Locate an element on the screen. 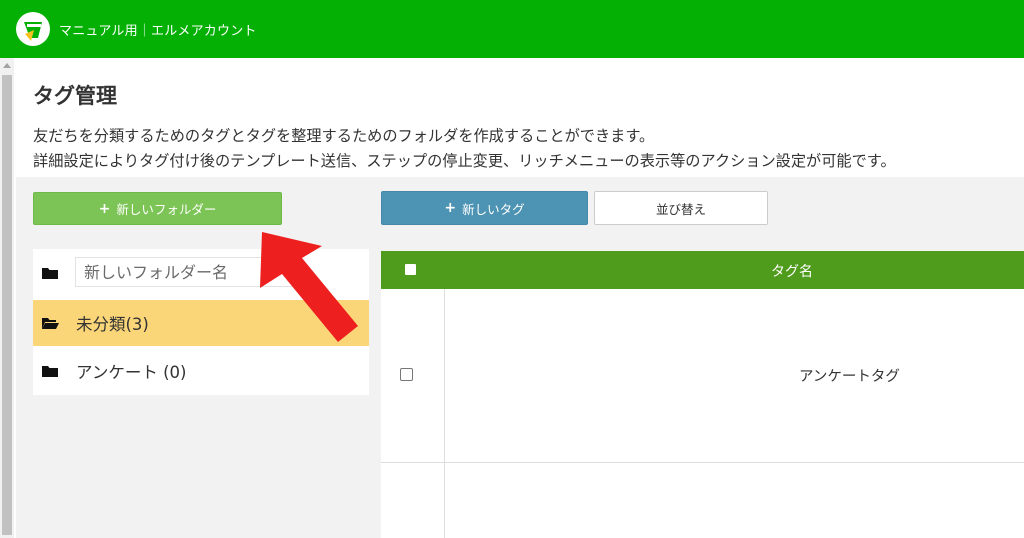 Image resolution: width=1024 pixels, height=538 pixels. new-tag-button-label: 新しいタグ is located at coordinates (493, 209).